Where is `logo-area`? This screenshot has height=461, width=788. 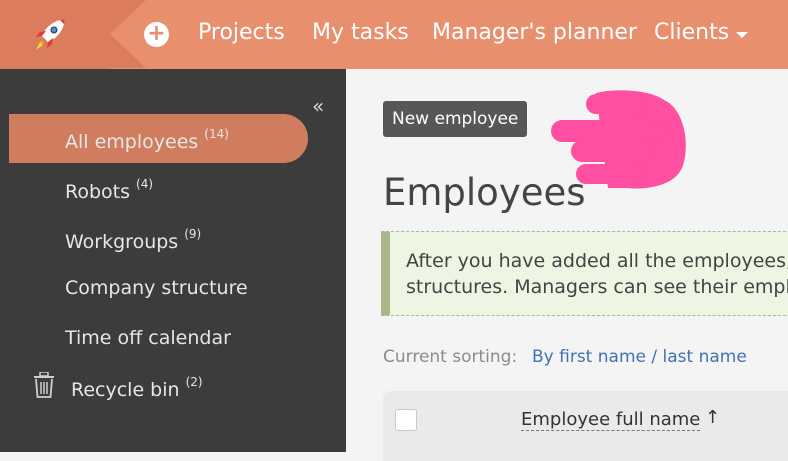
logo-area is located at coordinates (55, 34).